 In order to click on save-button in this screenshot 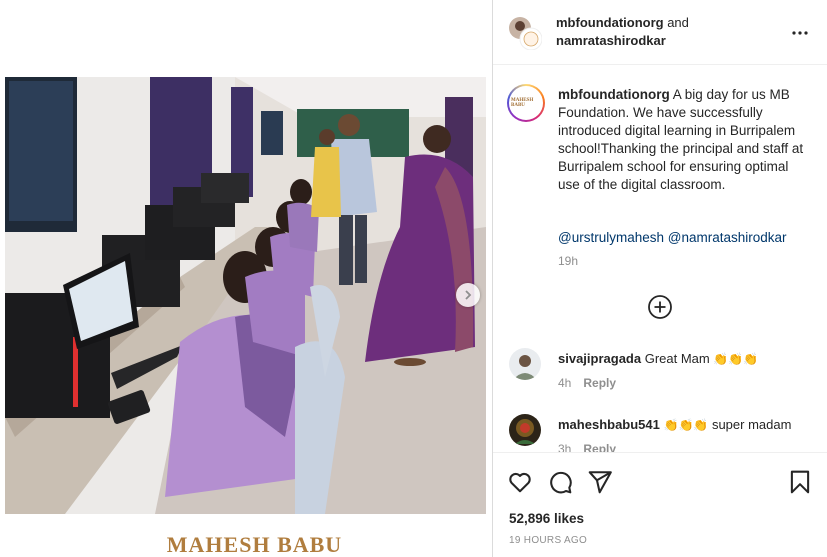, I will do `click(800, 482)`.